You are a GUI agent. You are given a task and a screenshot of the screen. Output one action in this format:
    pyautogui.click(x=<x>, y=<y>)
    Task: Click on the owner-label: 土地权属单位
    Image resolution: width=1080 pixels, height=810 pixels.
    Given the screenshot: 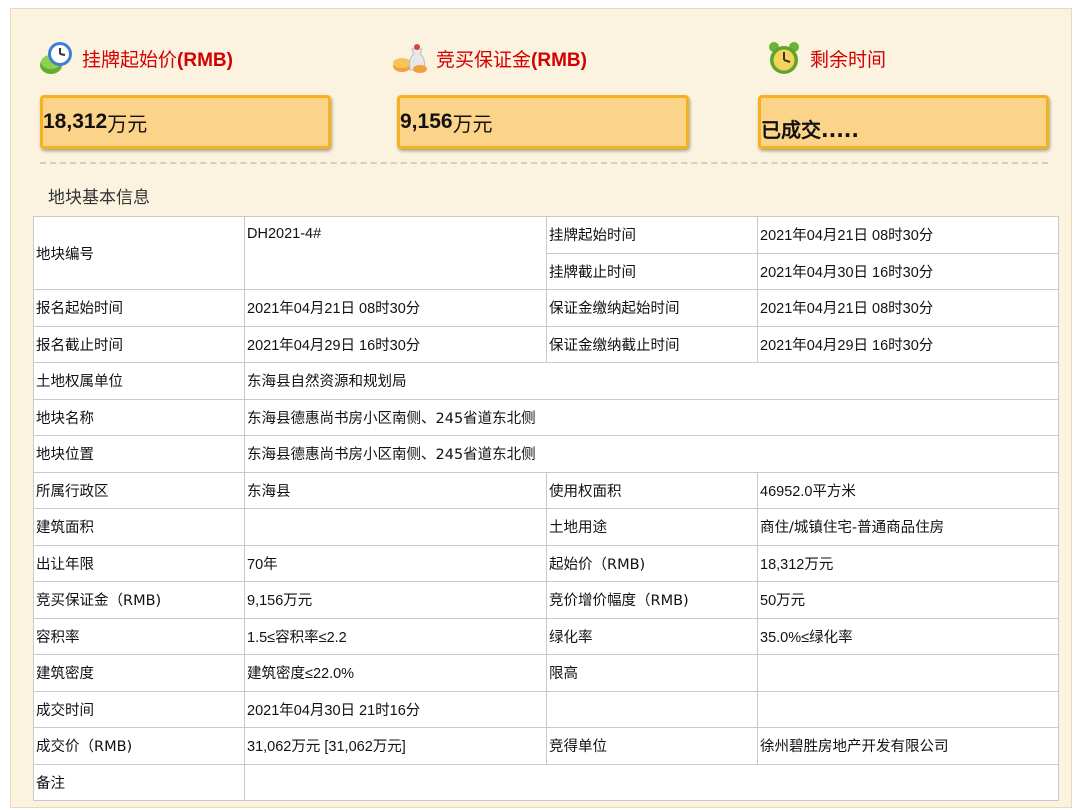 What is the action you would take?
    pyautogui.click(x=139, y=381)
    